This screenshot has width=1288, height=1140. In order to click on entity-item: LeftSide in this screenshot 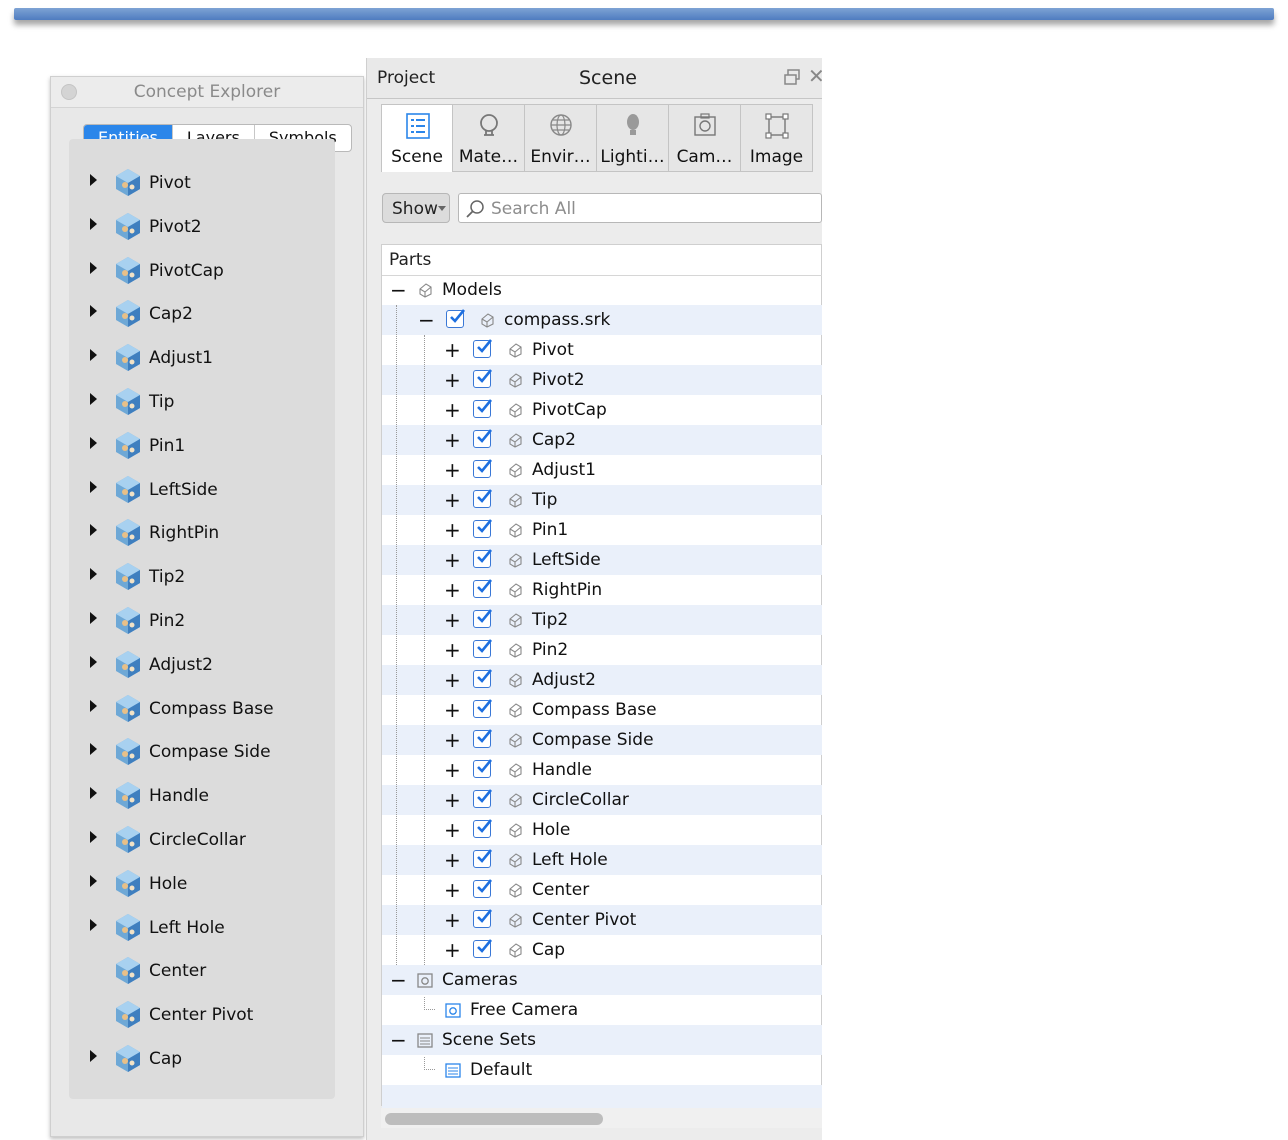, I will do `click(202, 493)`.